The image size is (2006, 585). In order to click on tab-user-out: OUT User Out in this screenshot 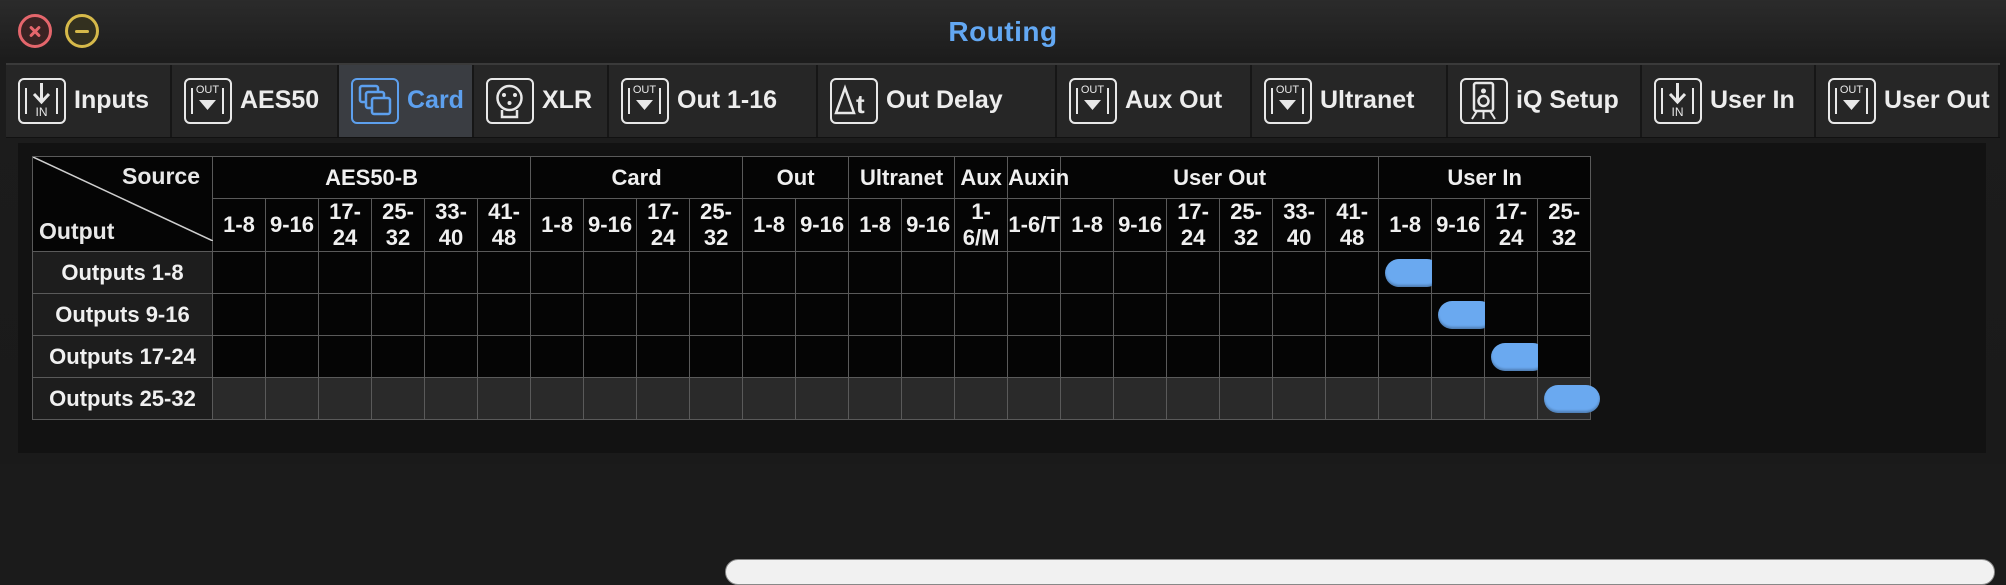, I will do `click(1908, 101)`.